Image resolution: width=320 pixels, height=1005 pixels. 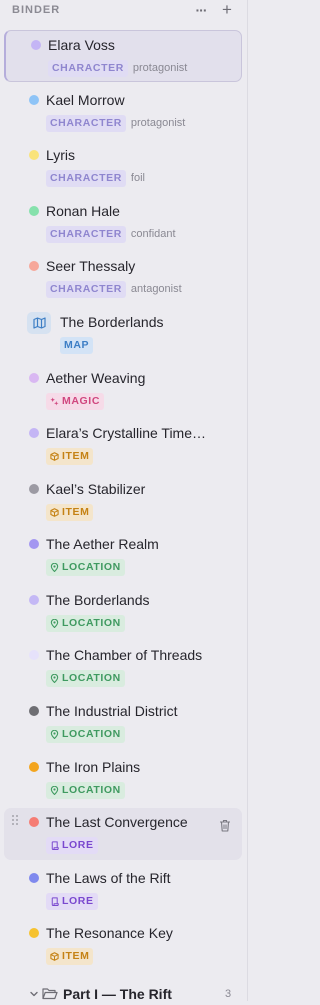 I want to click on item-name: Ronan Hale, so click(x=83, y=211).